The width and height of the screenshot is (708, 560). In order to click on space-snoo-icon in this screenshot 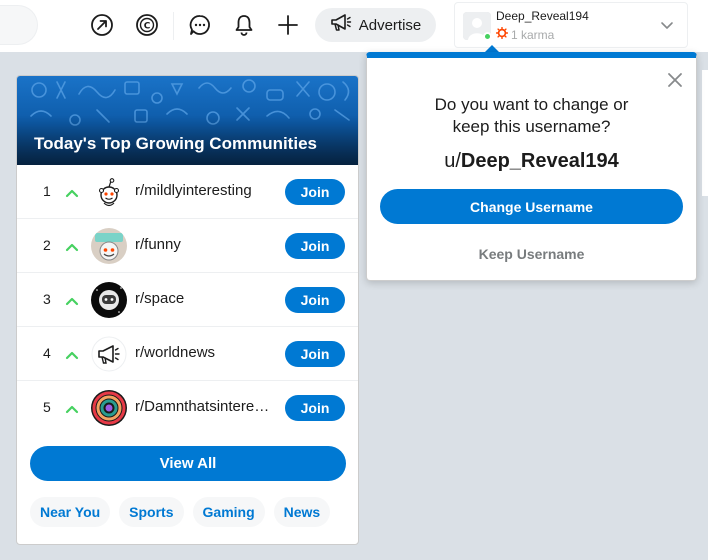, I will do `click(109, 300)`.